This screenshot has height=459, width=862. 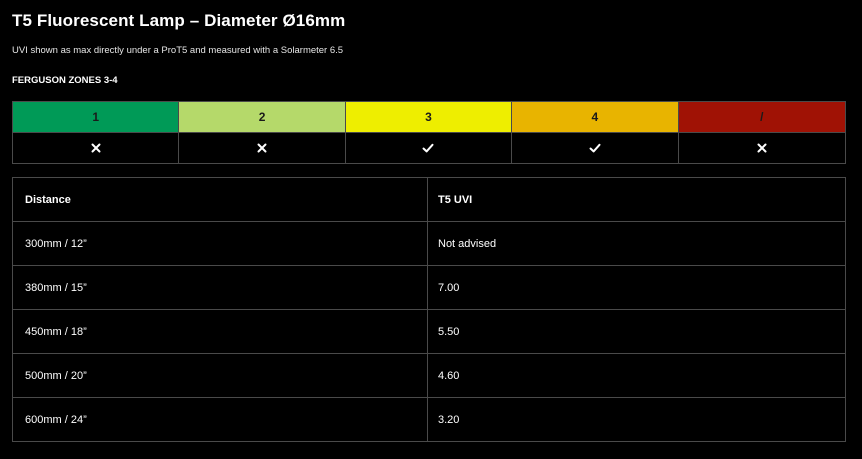 What do you see at coordinates (455, 199) in the screenshot?
I see `header-uvi: T5 UVI` at bounding box center [455, 199].